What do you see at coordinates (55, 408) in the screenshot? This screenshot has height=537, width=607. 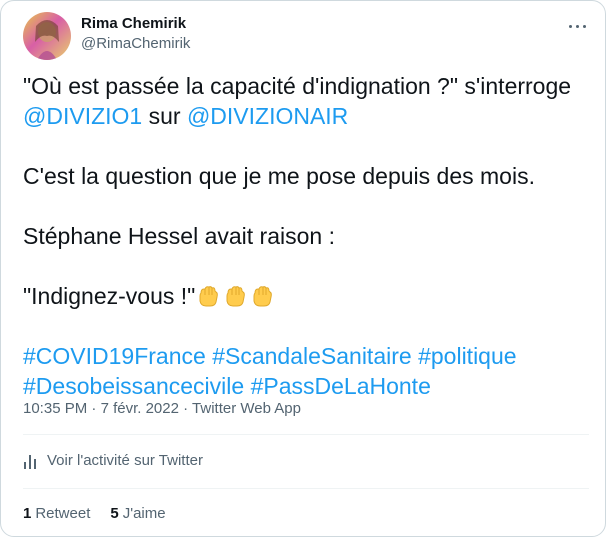 I see `tweet-time: 10:35 PM` at bounding box center [55, 408].